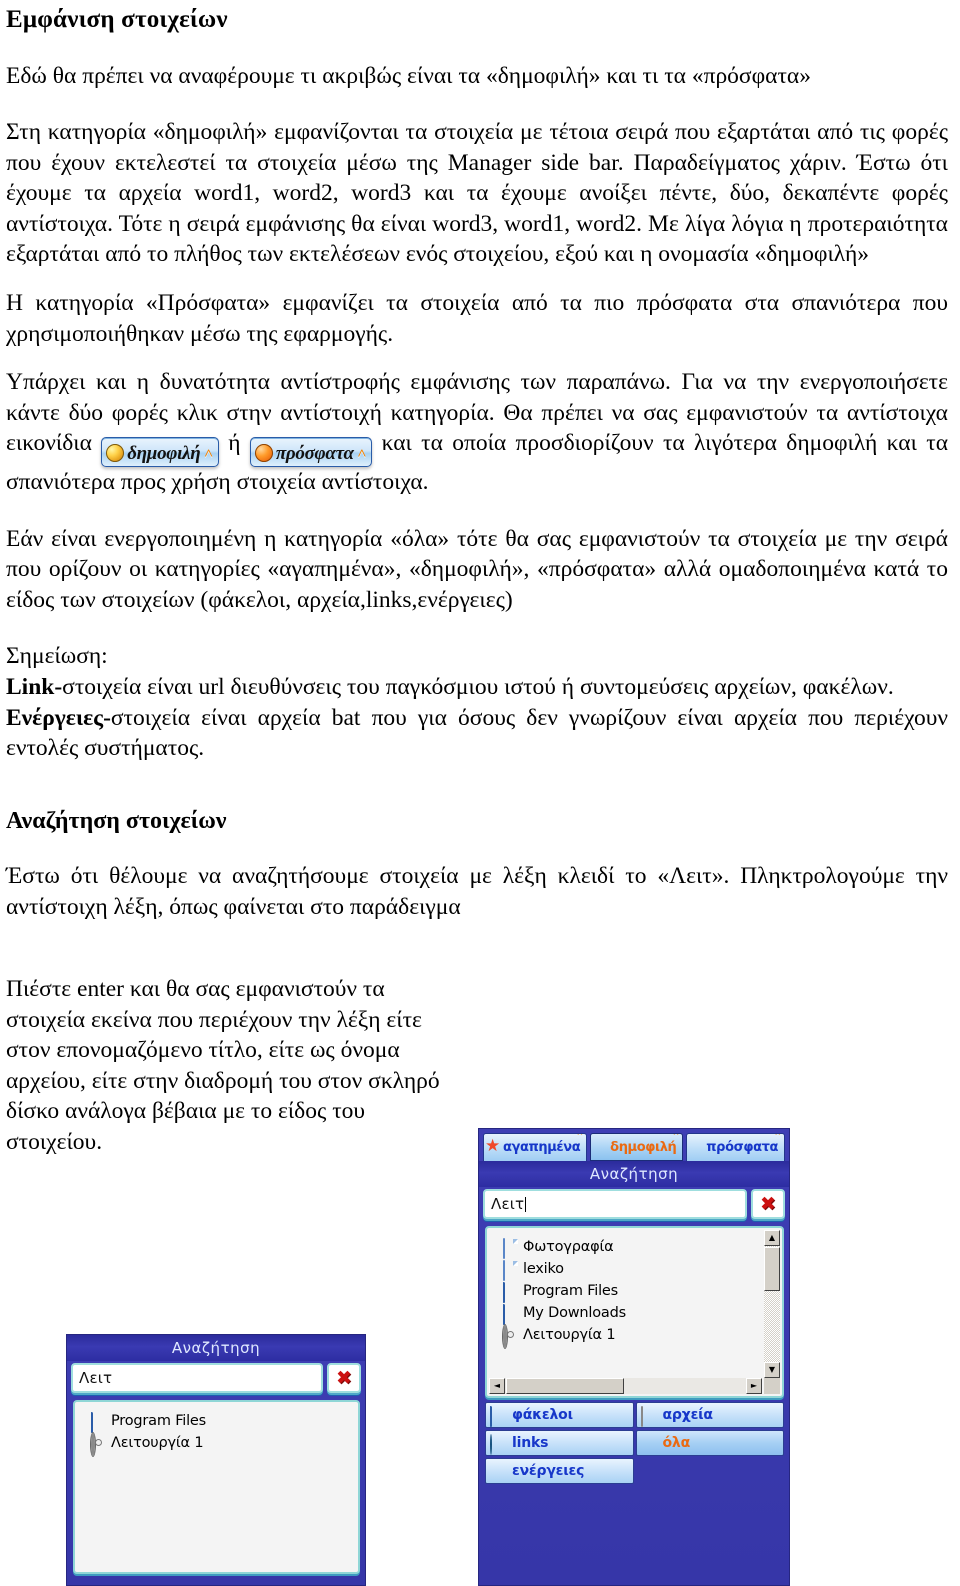 This screenshot has height=1586, width=960. What do you see at coordinates (117, 19) in the screenshot?
I see `page-title: Εμφάνιση στοιχείων` at bounding box center [117, 19].